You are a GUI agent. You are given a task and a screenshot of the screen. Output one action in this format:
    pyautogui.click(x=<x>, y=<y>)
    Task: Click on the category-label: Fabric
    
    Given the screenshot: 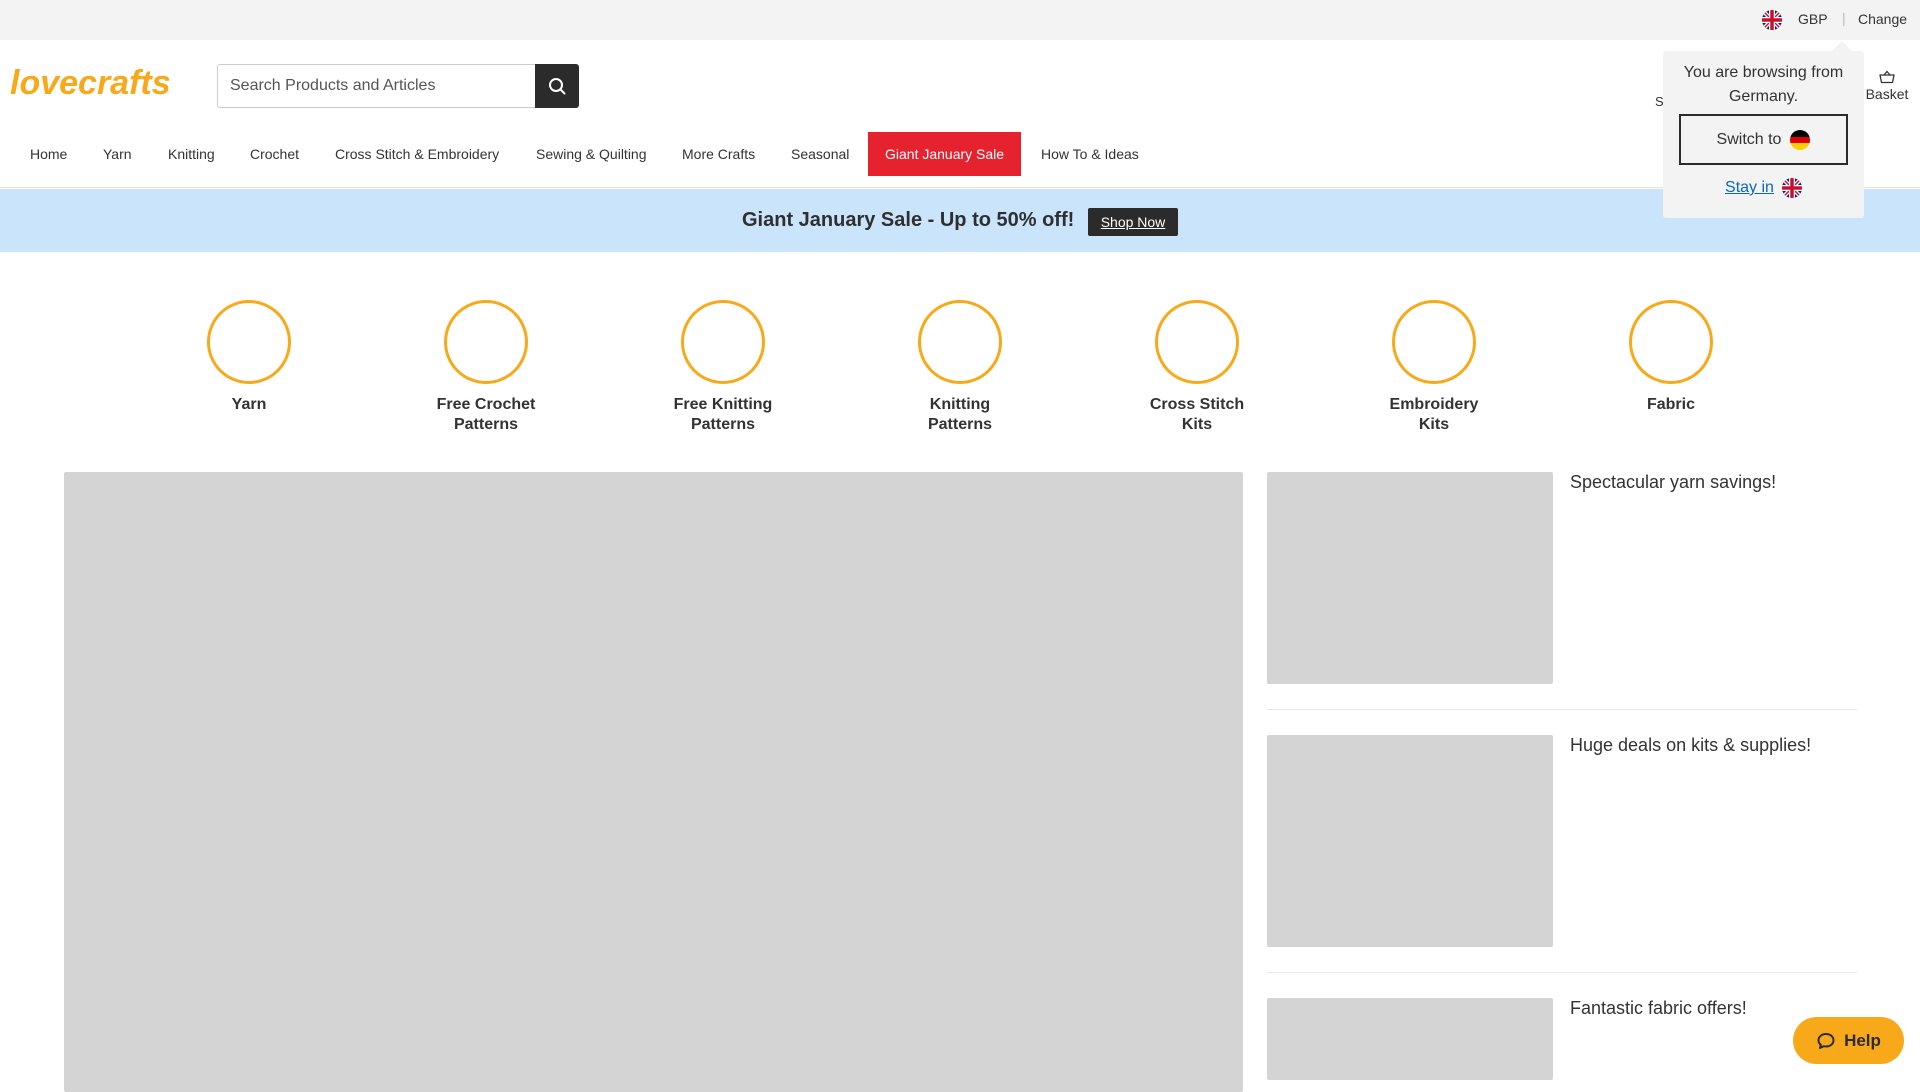 What is the action you would take?
    pyautogui.click(x=1670, y=404)
    